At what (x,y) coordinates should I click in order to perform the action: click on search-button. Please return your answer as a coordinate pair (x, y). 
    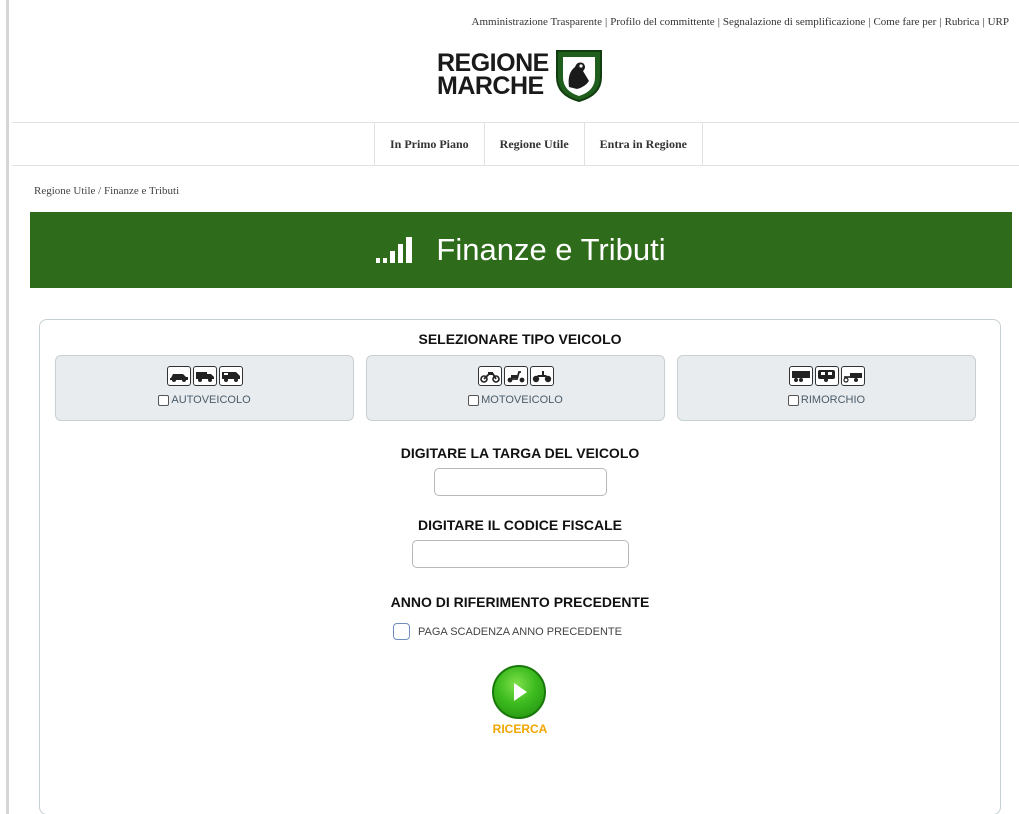
    Looking at the image, I should click on (519, 692).